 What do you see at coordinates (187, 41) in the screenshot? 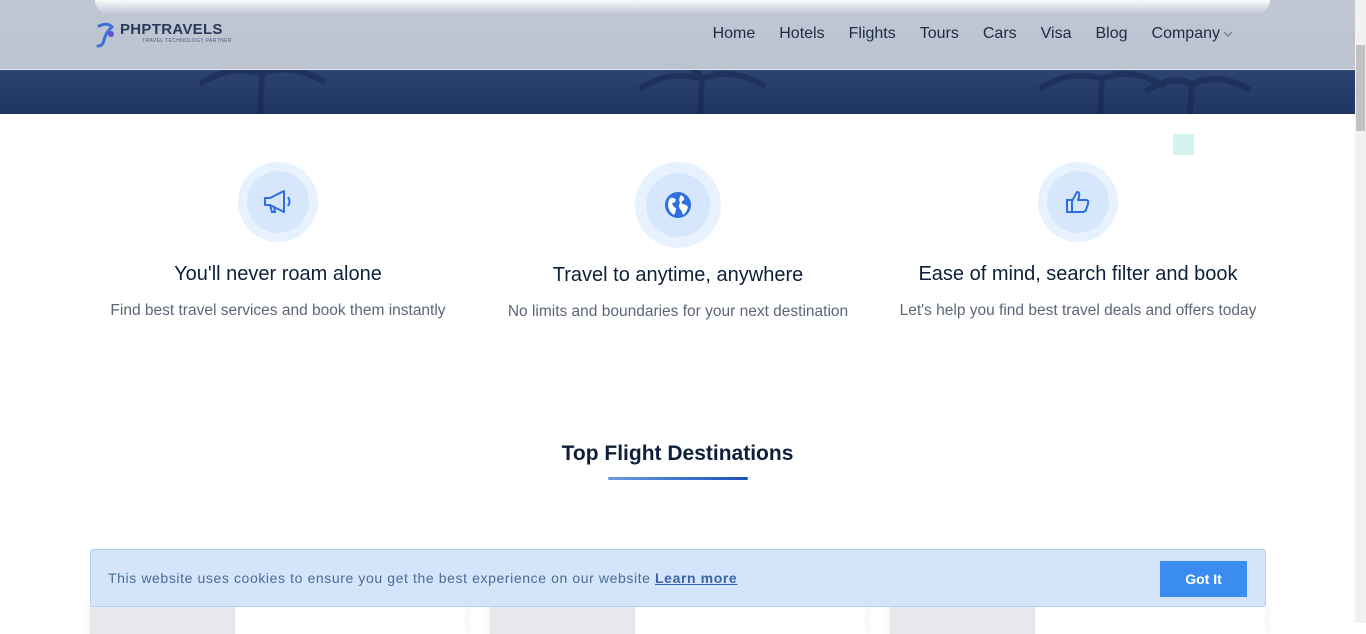
I see `logo-tagline: TRAVEL TECHNOLOGY PARTNER` at bounding box center [187, 41].